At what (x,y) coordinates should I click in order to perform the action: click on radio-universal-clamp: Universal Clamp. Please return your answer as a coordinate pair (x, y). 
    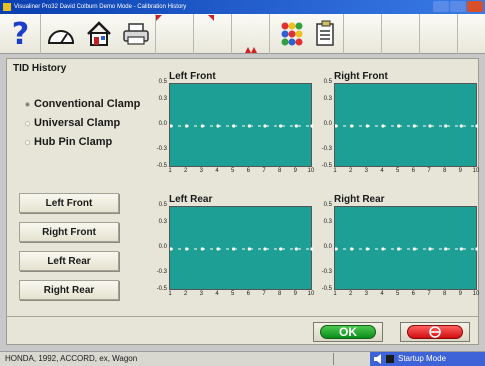
    Looking at the image, I should click on (72, 123).